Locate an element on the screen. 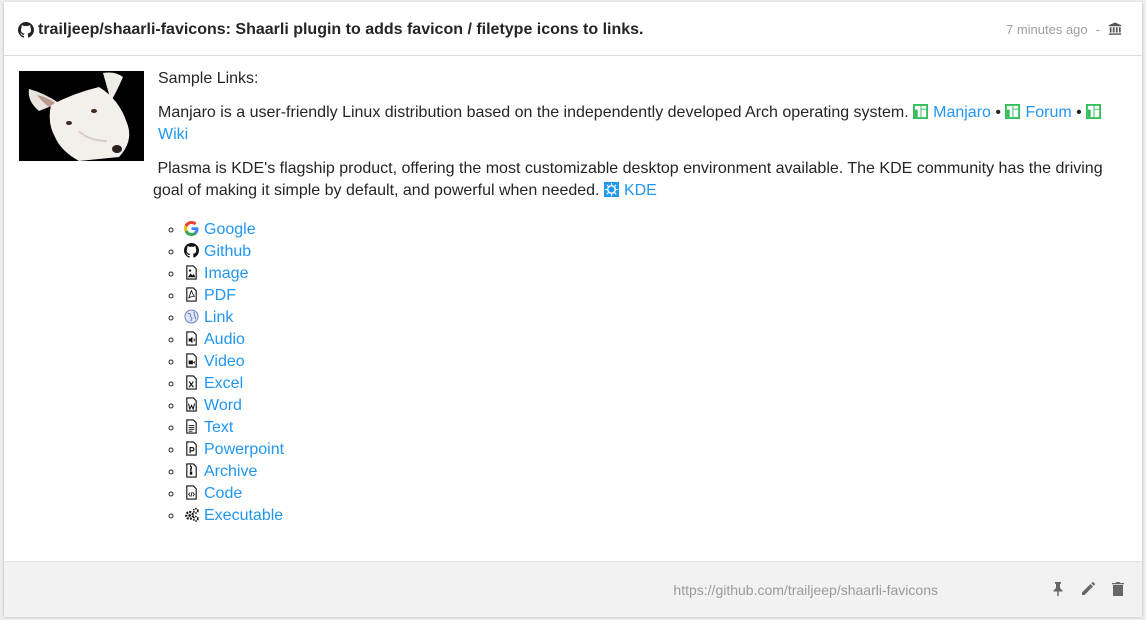  link-link: Link is located at coordinates (218, 317).